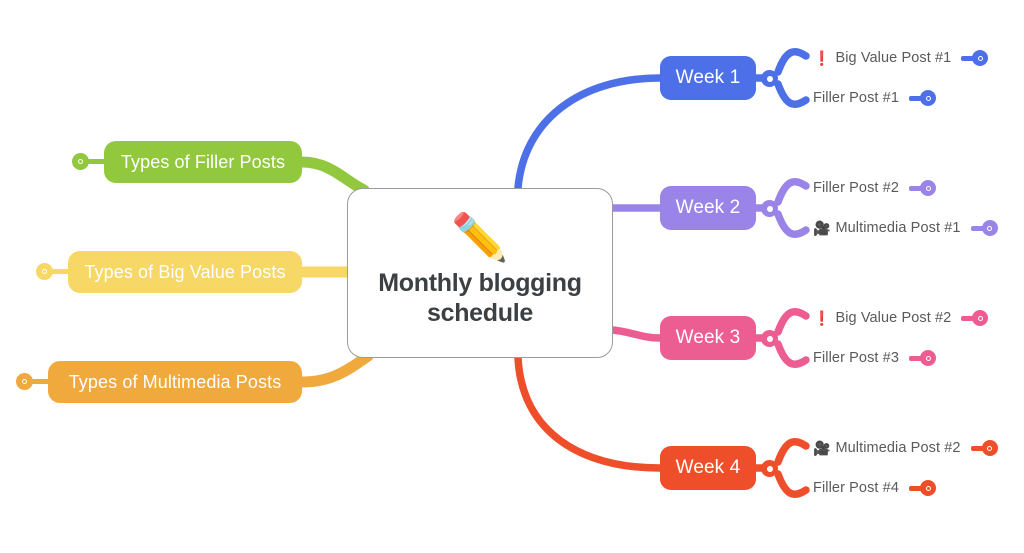 The width and height of the screenshot is (1024, 553). I want to click on leaf-multimedia-post-2: 🎥 Multimedia Post #2, so click(905, 448).